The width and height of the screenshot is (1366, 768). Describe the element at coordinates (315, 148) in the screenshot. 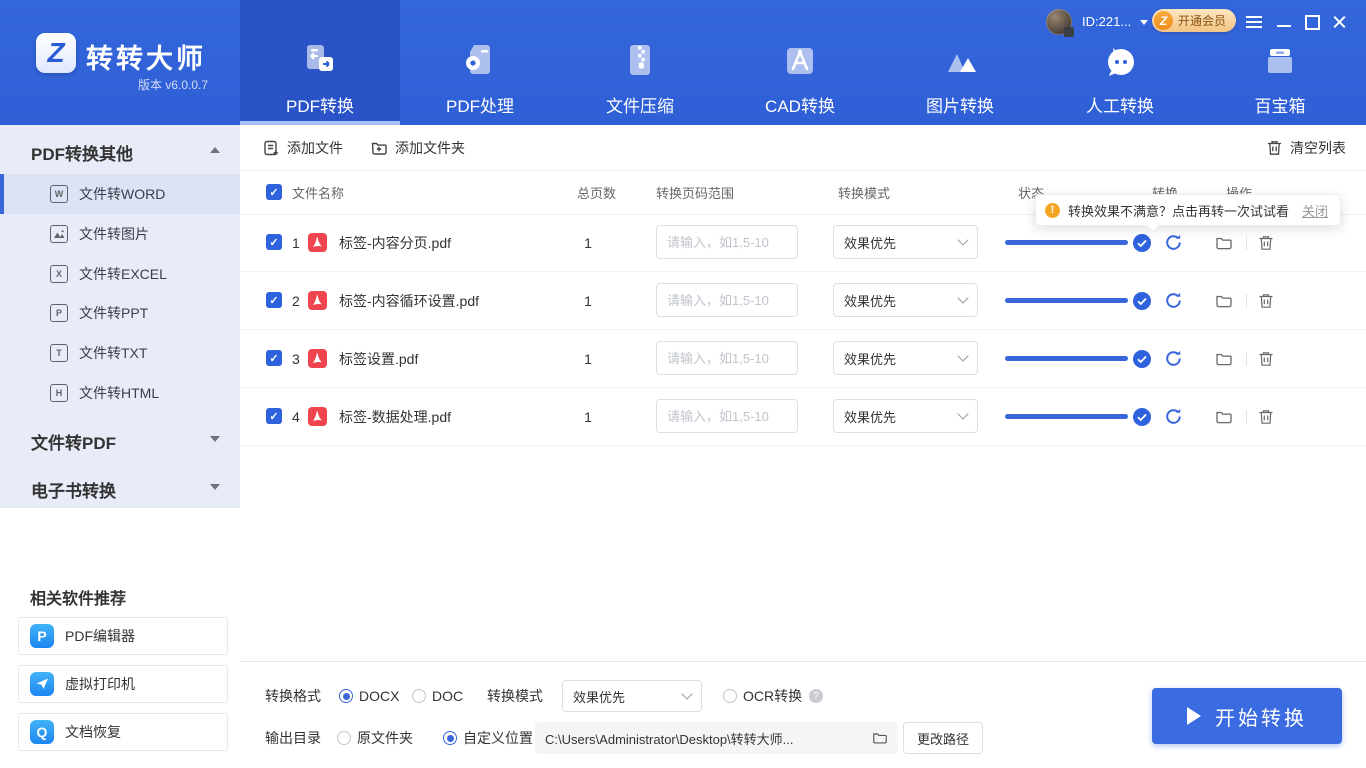

I see `add-file-label: 添加文件` at that location.